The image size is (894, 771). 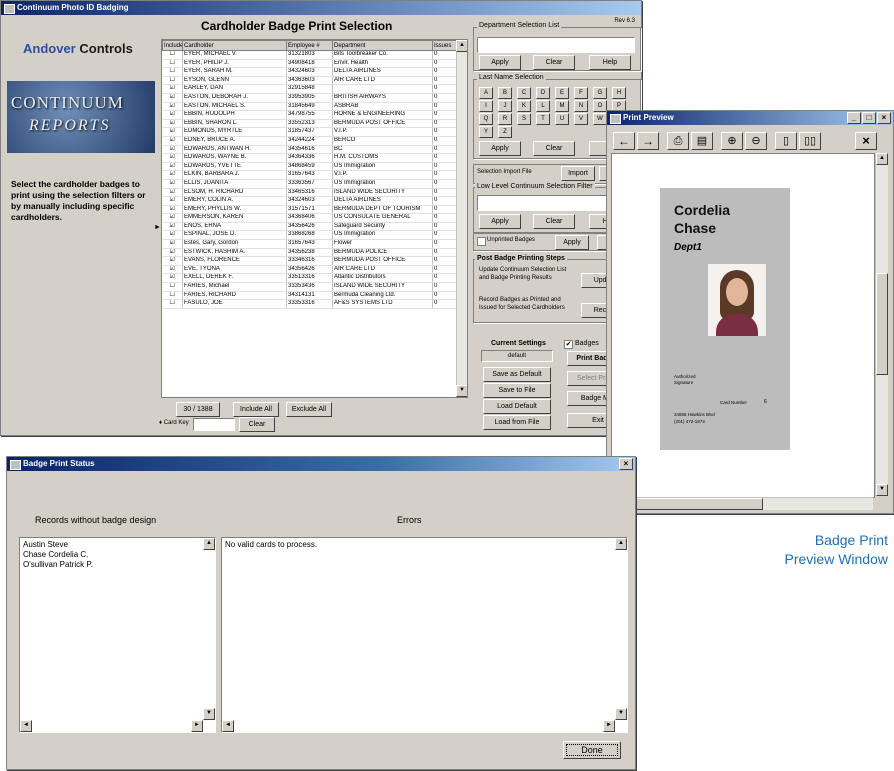 What do you see at coordinates (648, 141) in the screenshot?
I see `next-page-icon: →` at bounding box center [648, 141].